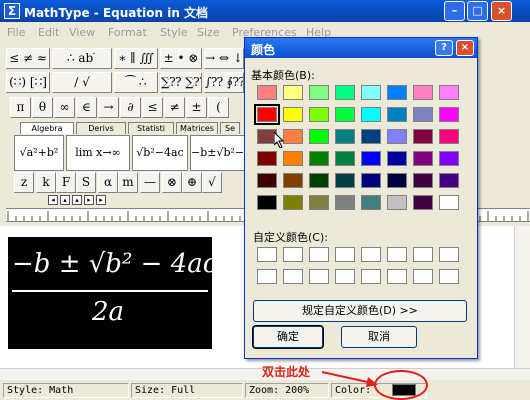  I want to click on palette-button: √, so click(212, 182).